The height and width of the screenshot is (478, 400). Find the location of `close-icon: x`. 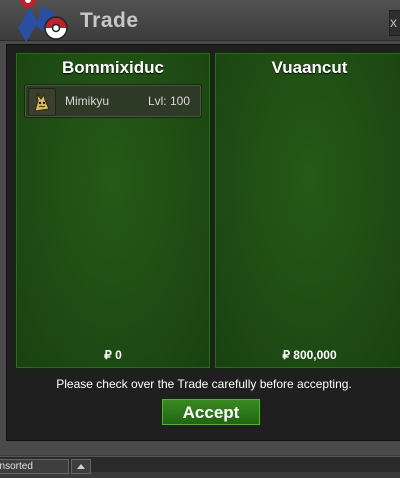

close-icon: x is located at coordinates (393, 22).